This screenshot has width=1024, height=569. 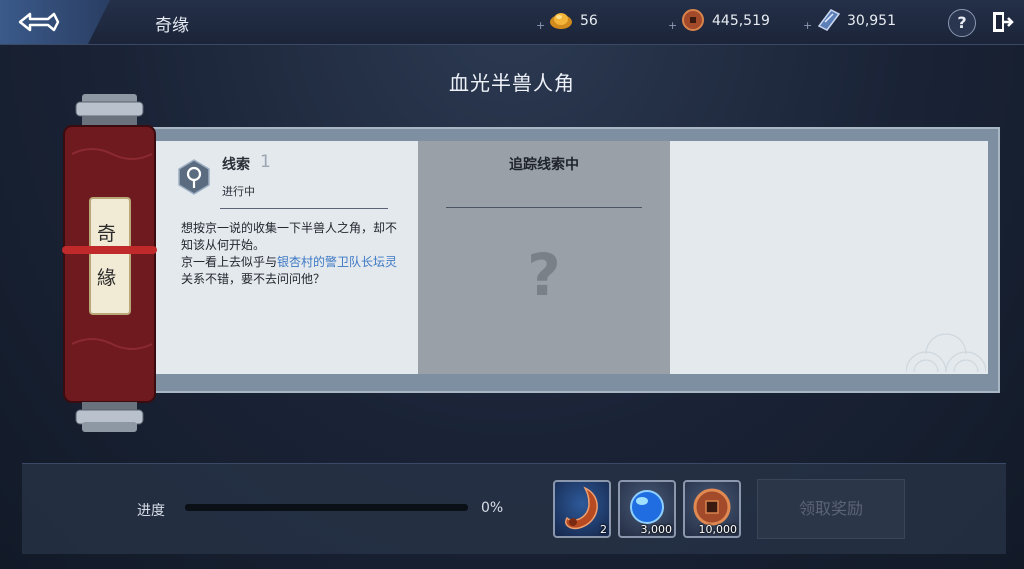 I want to click on back-button, so click(x=55, y=22).